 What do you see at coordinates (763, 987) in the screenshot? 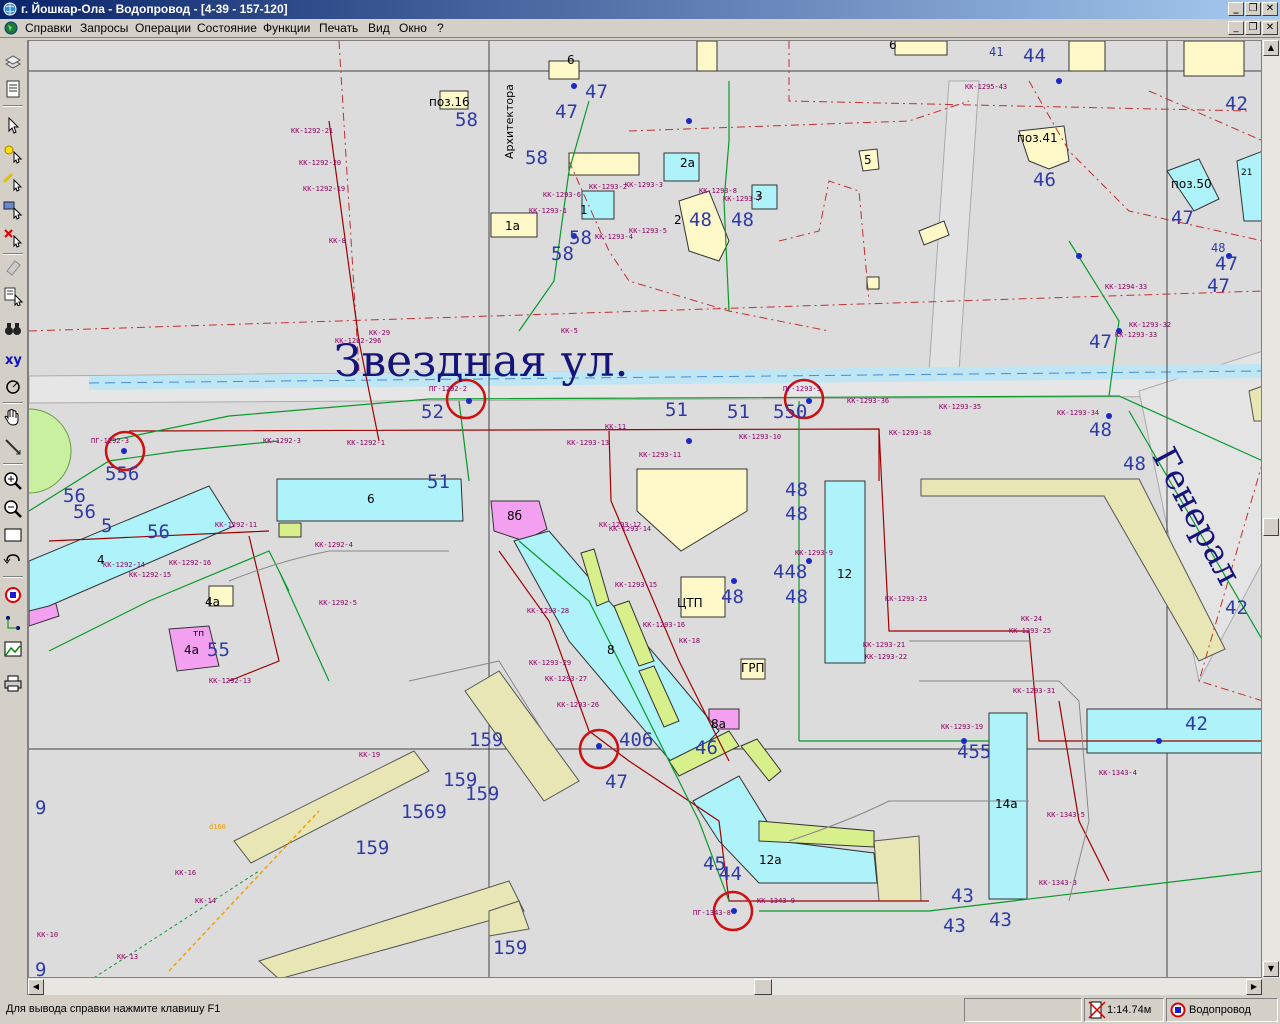
I see `horizontal-scroll-thumb` at bounding box center [763, 987].